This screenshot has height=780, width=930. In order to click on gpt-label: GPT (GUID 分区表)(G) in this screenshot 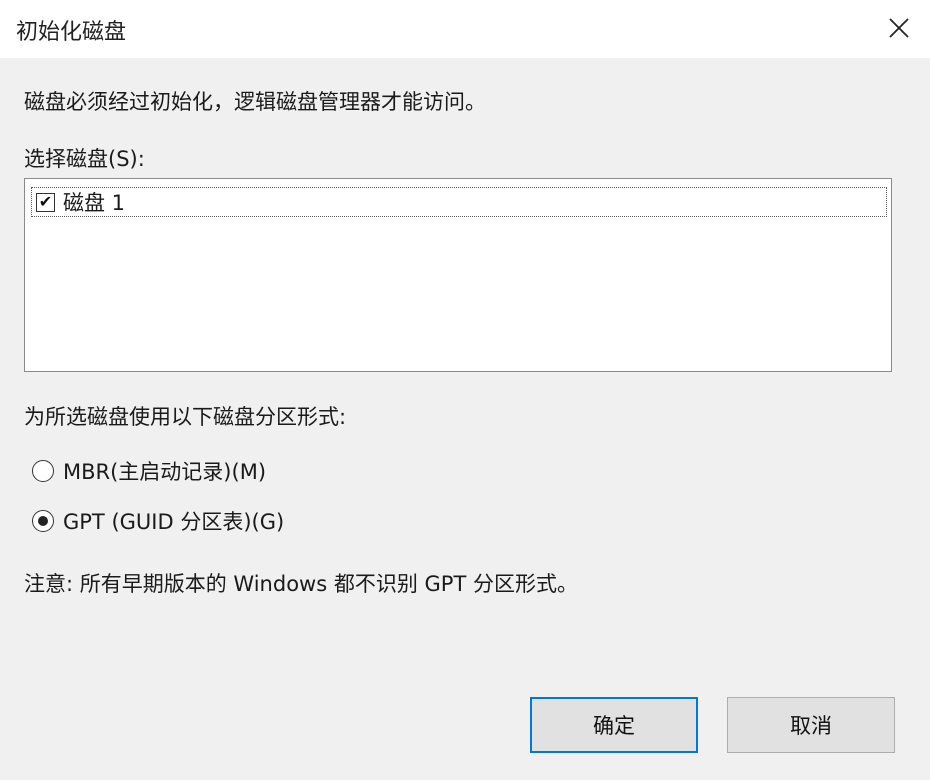, I will do `click(174, 522)`.